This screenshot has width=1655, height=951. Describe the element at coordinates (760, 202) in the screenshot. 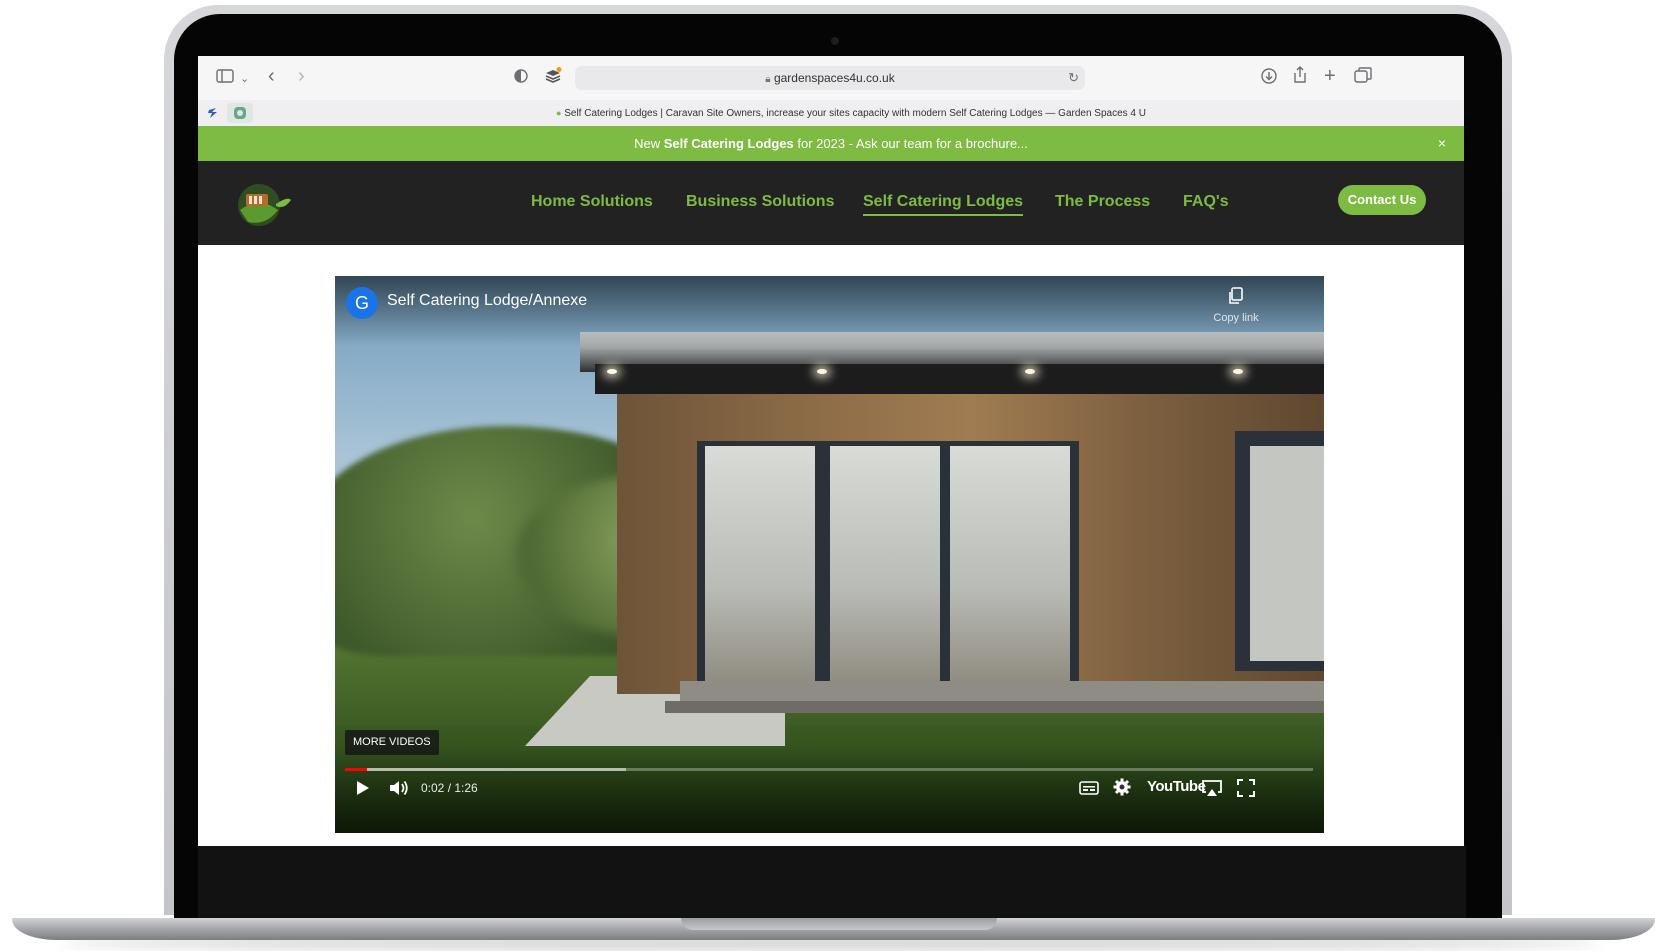

I see `nav-business-solutions: Business Solutions` at that location.